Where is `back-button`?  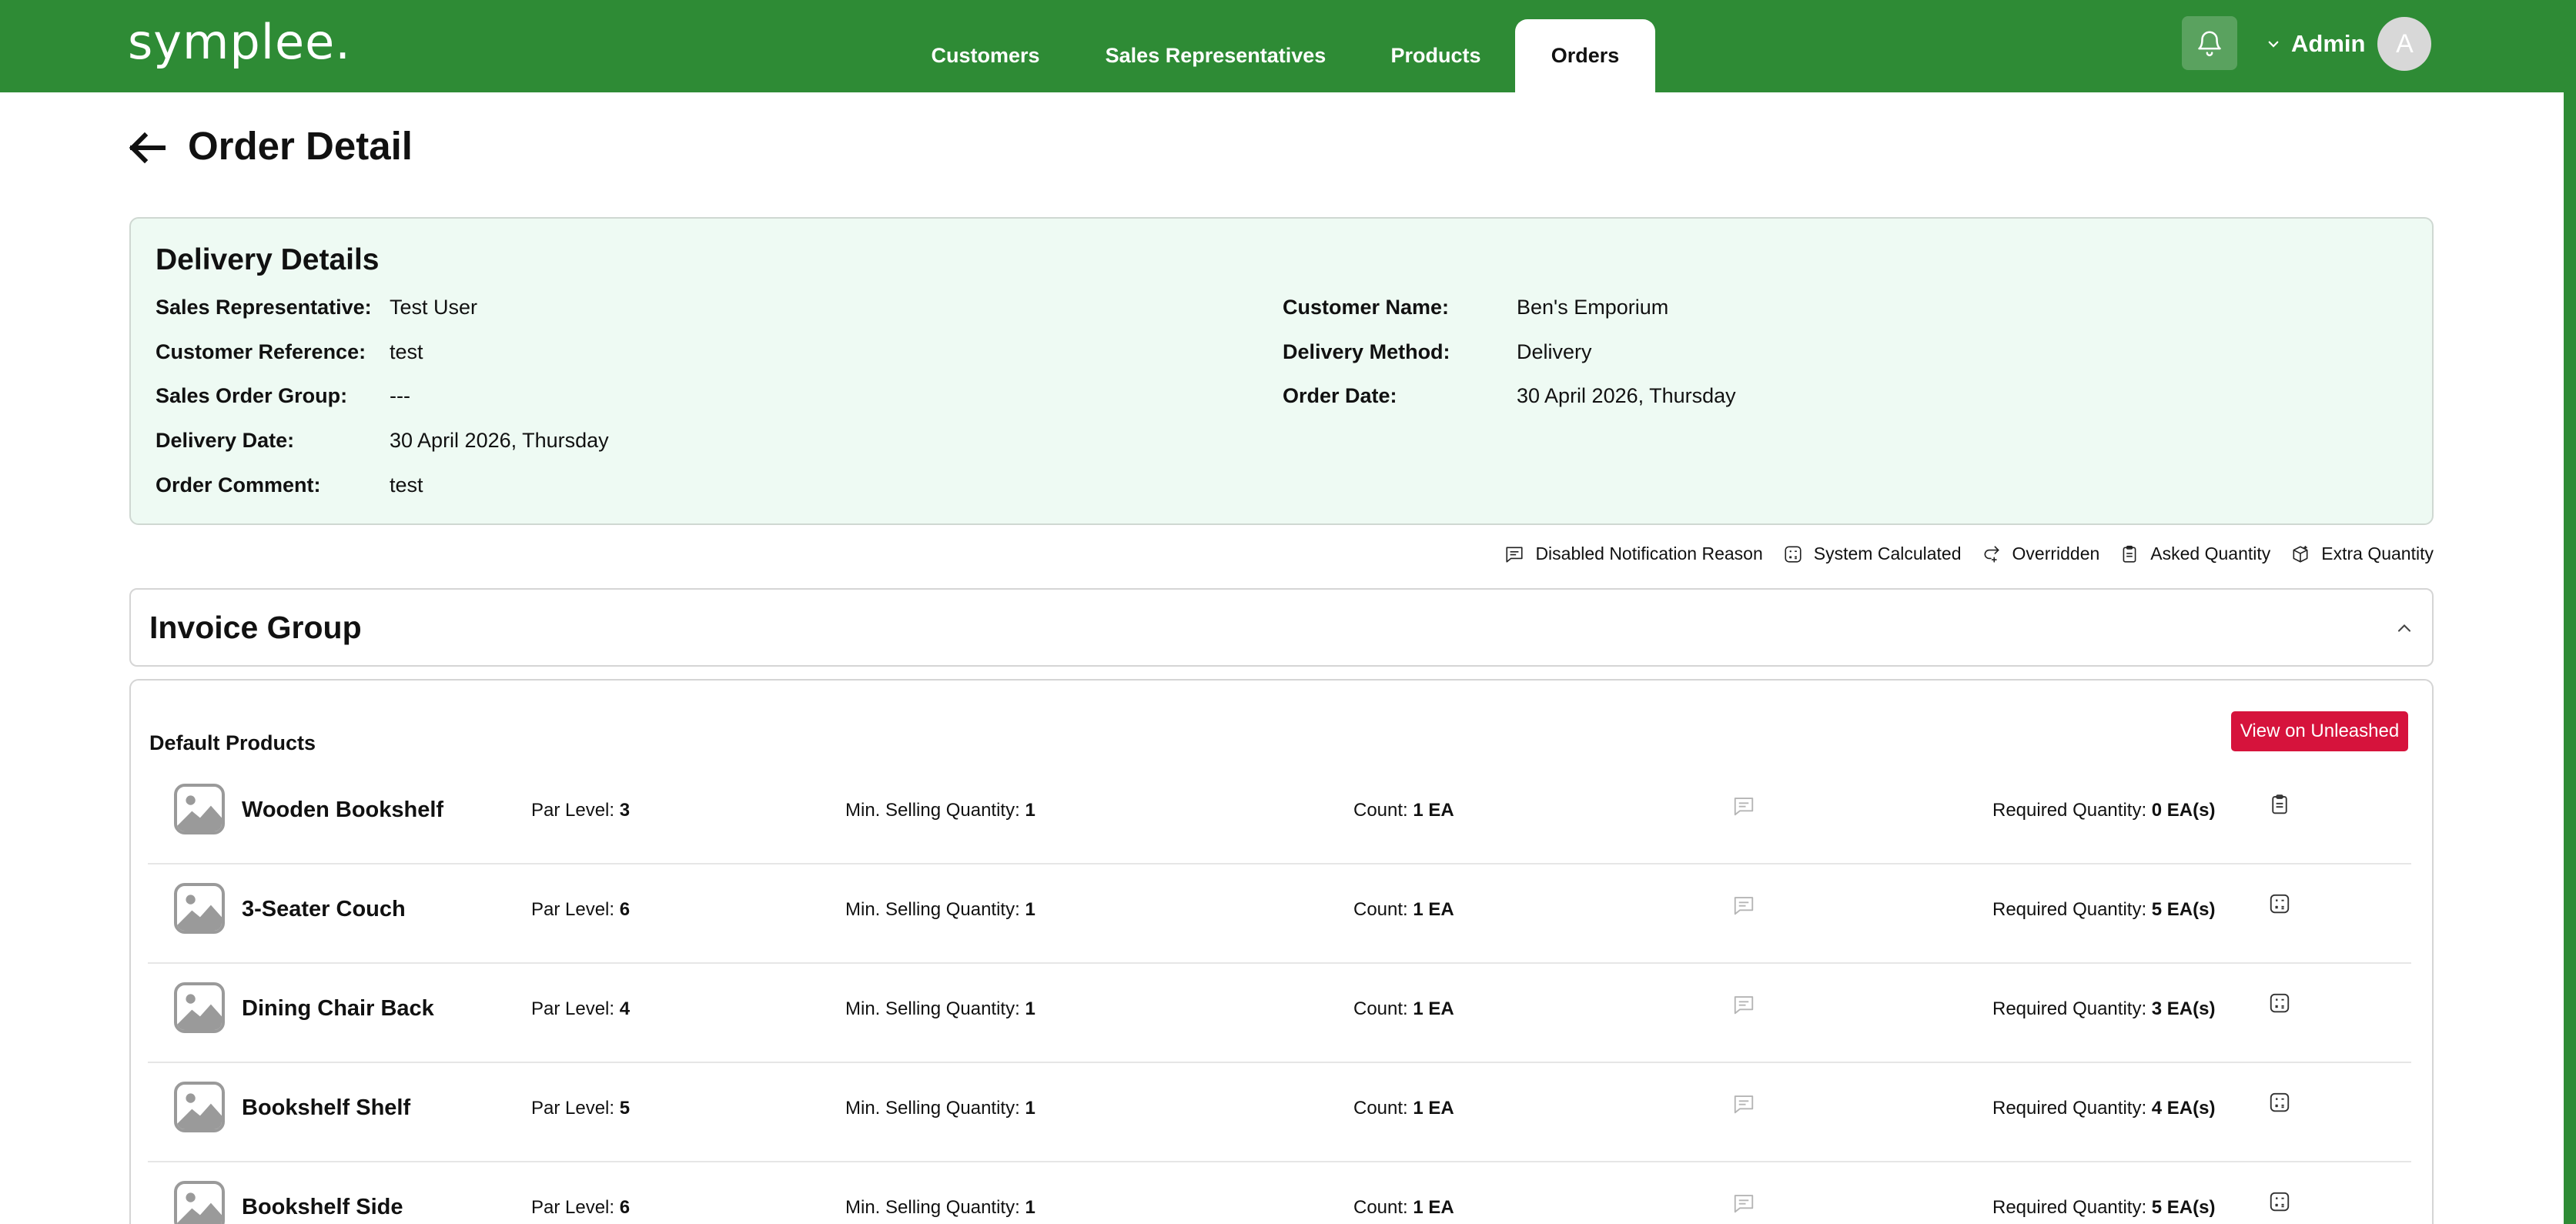 back-button is located at coordinates (146, 148).